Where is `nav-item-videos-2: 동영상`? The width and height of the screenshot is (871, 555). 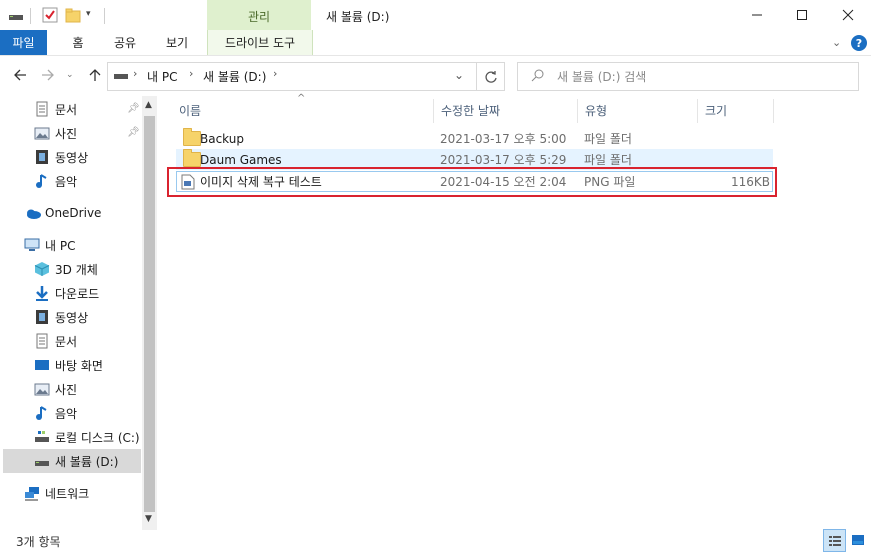
nav-item-videos-2: 동영상 is located at coordinates (61, 317).